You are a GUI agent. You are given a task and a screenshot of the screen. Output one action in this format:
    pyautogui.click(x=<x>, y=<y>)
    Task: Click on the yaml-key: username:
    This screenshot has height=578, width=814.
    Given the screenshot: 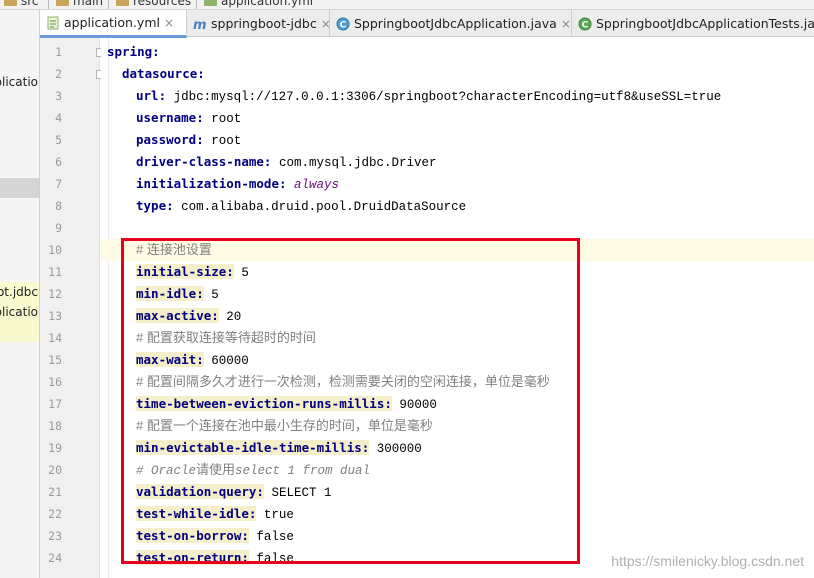 What is the action you would take?
    pyautogui.click(x=170, y=117)
    